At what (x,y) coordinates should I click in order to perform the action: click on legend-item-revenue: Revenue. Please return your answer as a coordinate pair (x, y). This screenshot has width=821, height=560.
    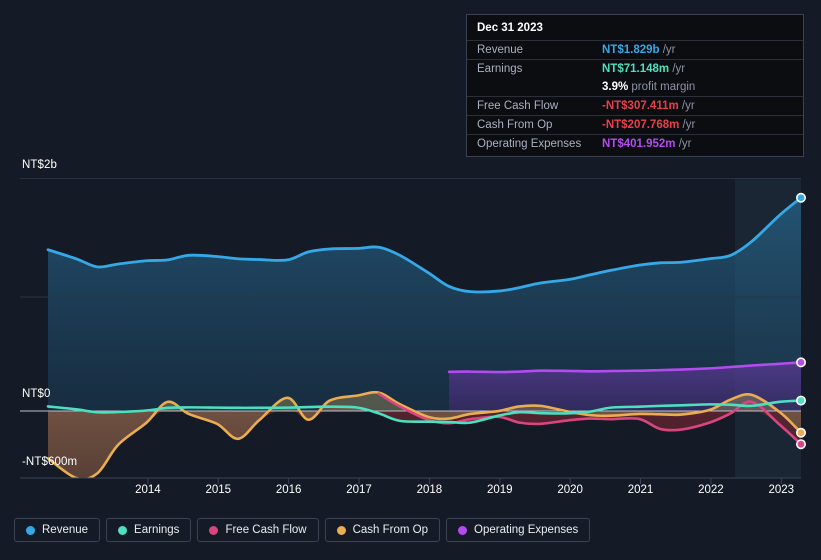
    Looking at the image, I should click on (57, 530).